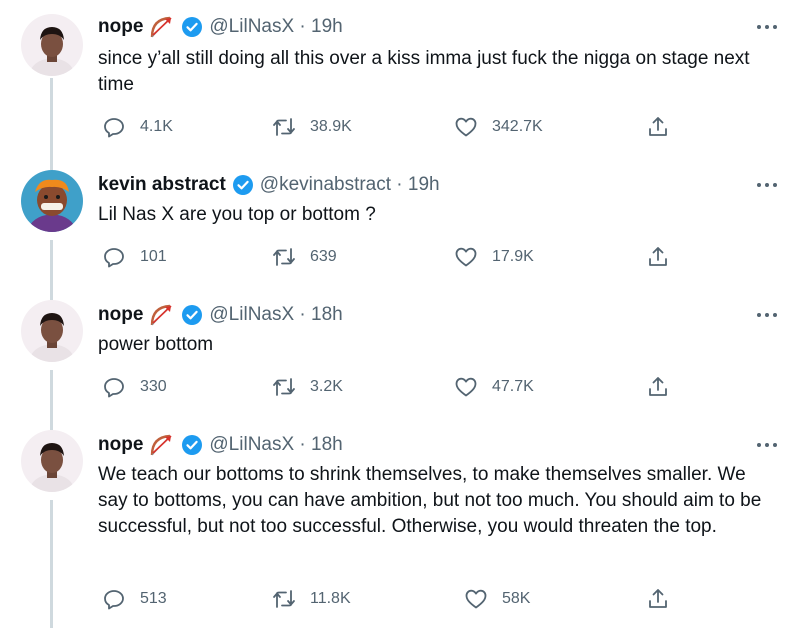  I want to click on like-count: 47.7K, so click(513, 386).